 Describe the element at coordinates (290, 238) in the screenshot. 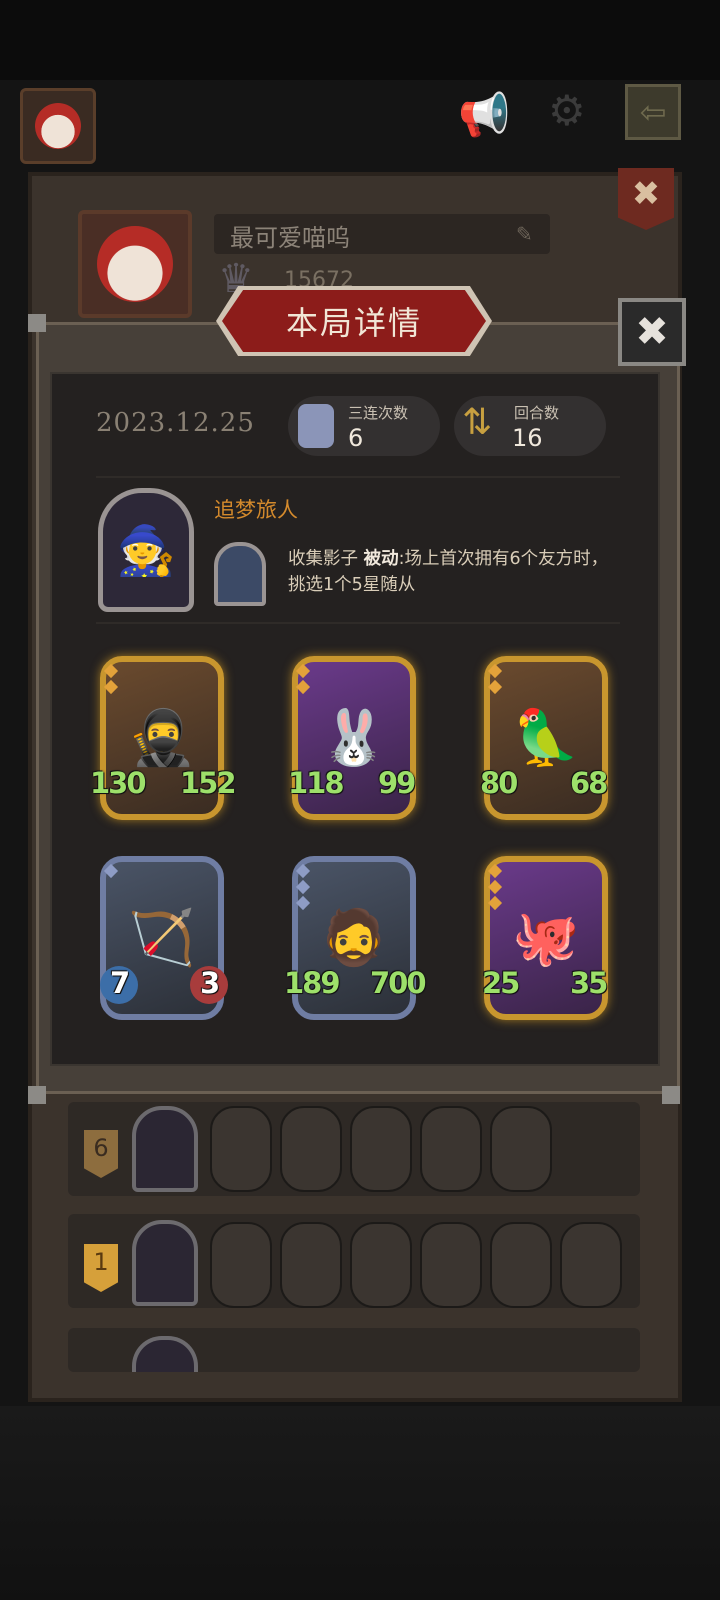

I see `player-name: 最可爱喵呜` at that location.